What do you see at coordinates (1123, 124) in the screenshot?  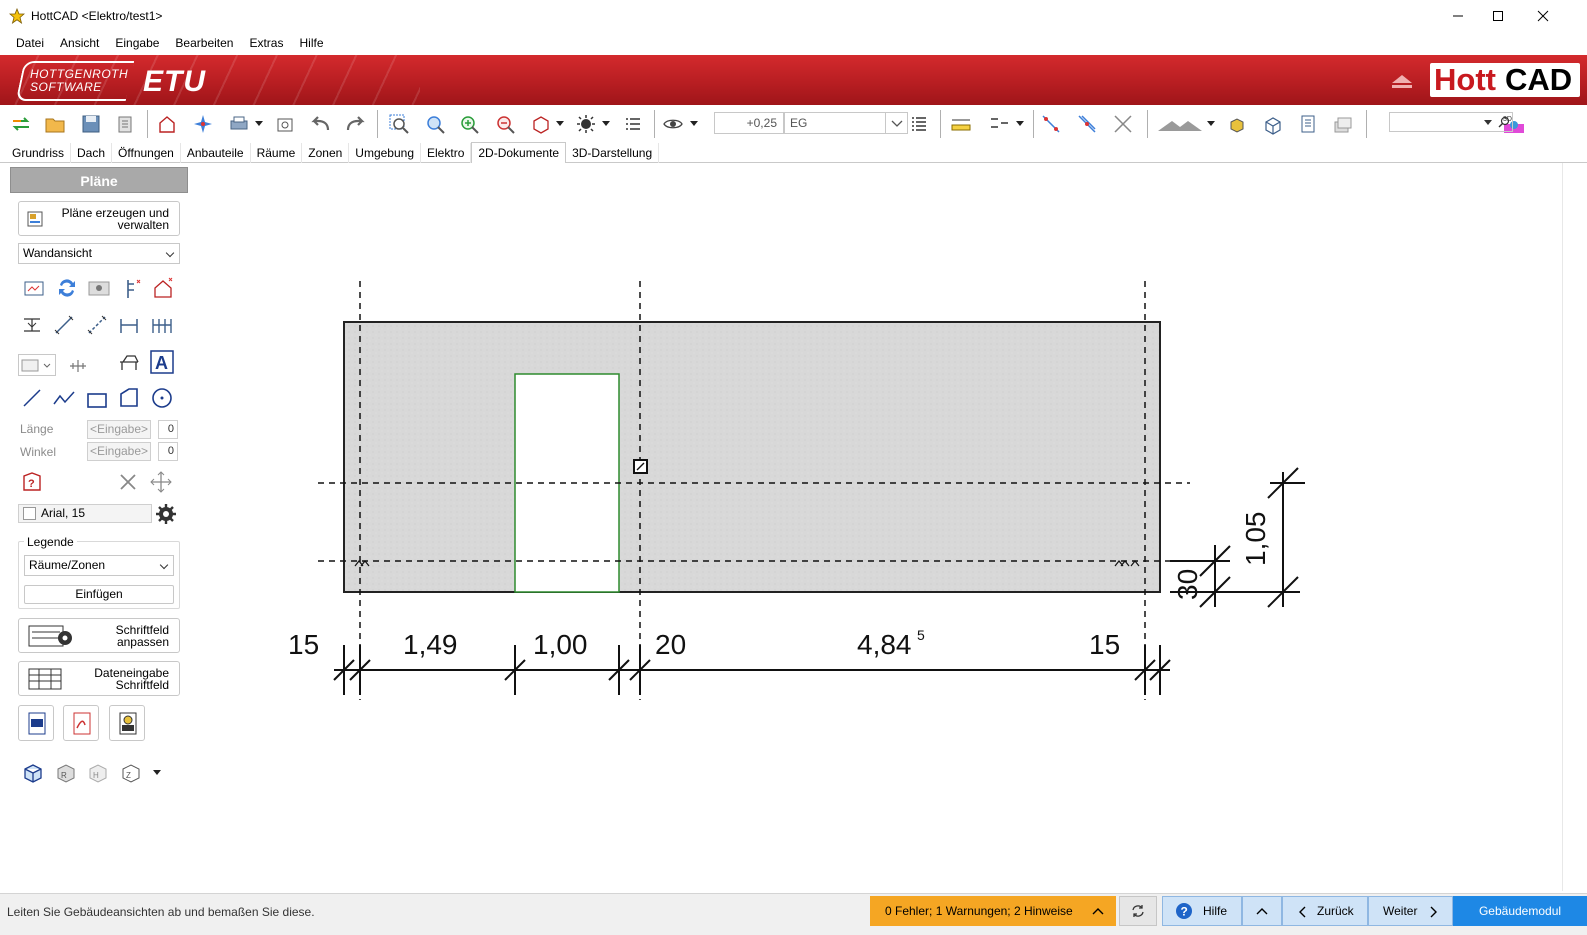 I see `snap-off-icon` at bounding box center [1123, 124].